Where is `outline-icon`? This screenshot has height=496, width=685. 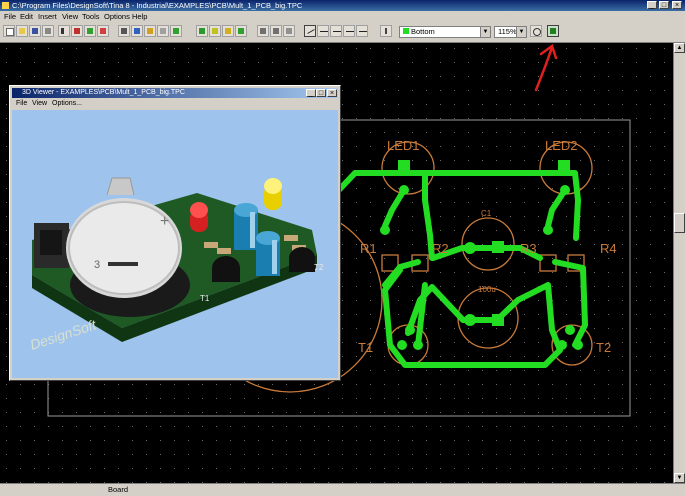 outline-icon is located at coordinates (215, 31).